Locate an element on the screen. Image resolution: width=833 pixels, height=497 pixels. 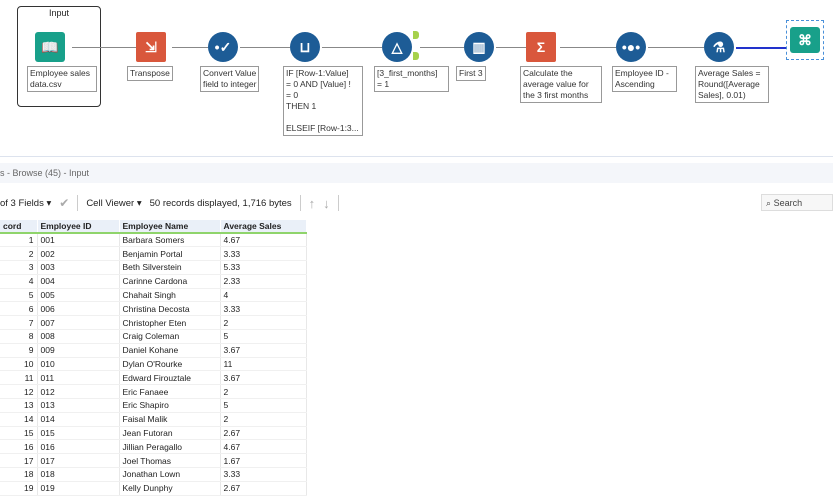
table-row: 18 018 Jonathan Lown 3.33 is located at coordinates (153, 474).